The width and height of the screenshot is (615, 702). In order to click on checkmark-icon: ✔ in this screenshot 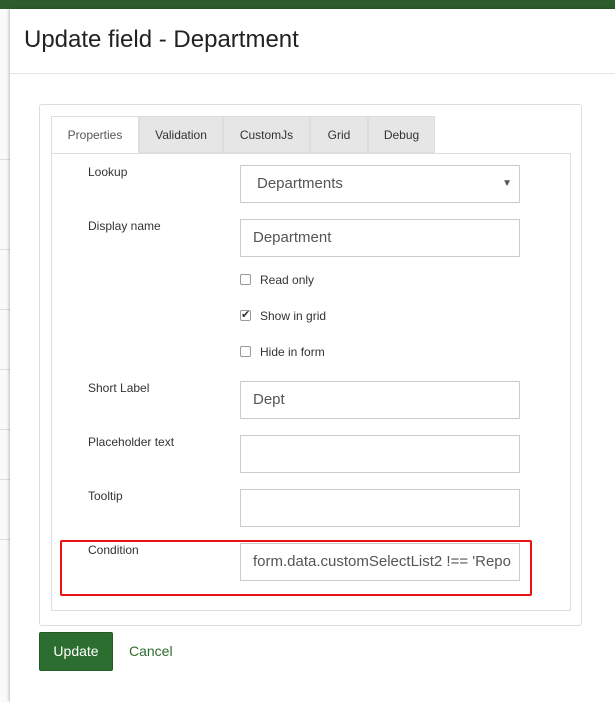, I will do `click(246, 315)`.